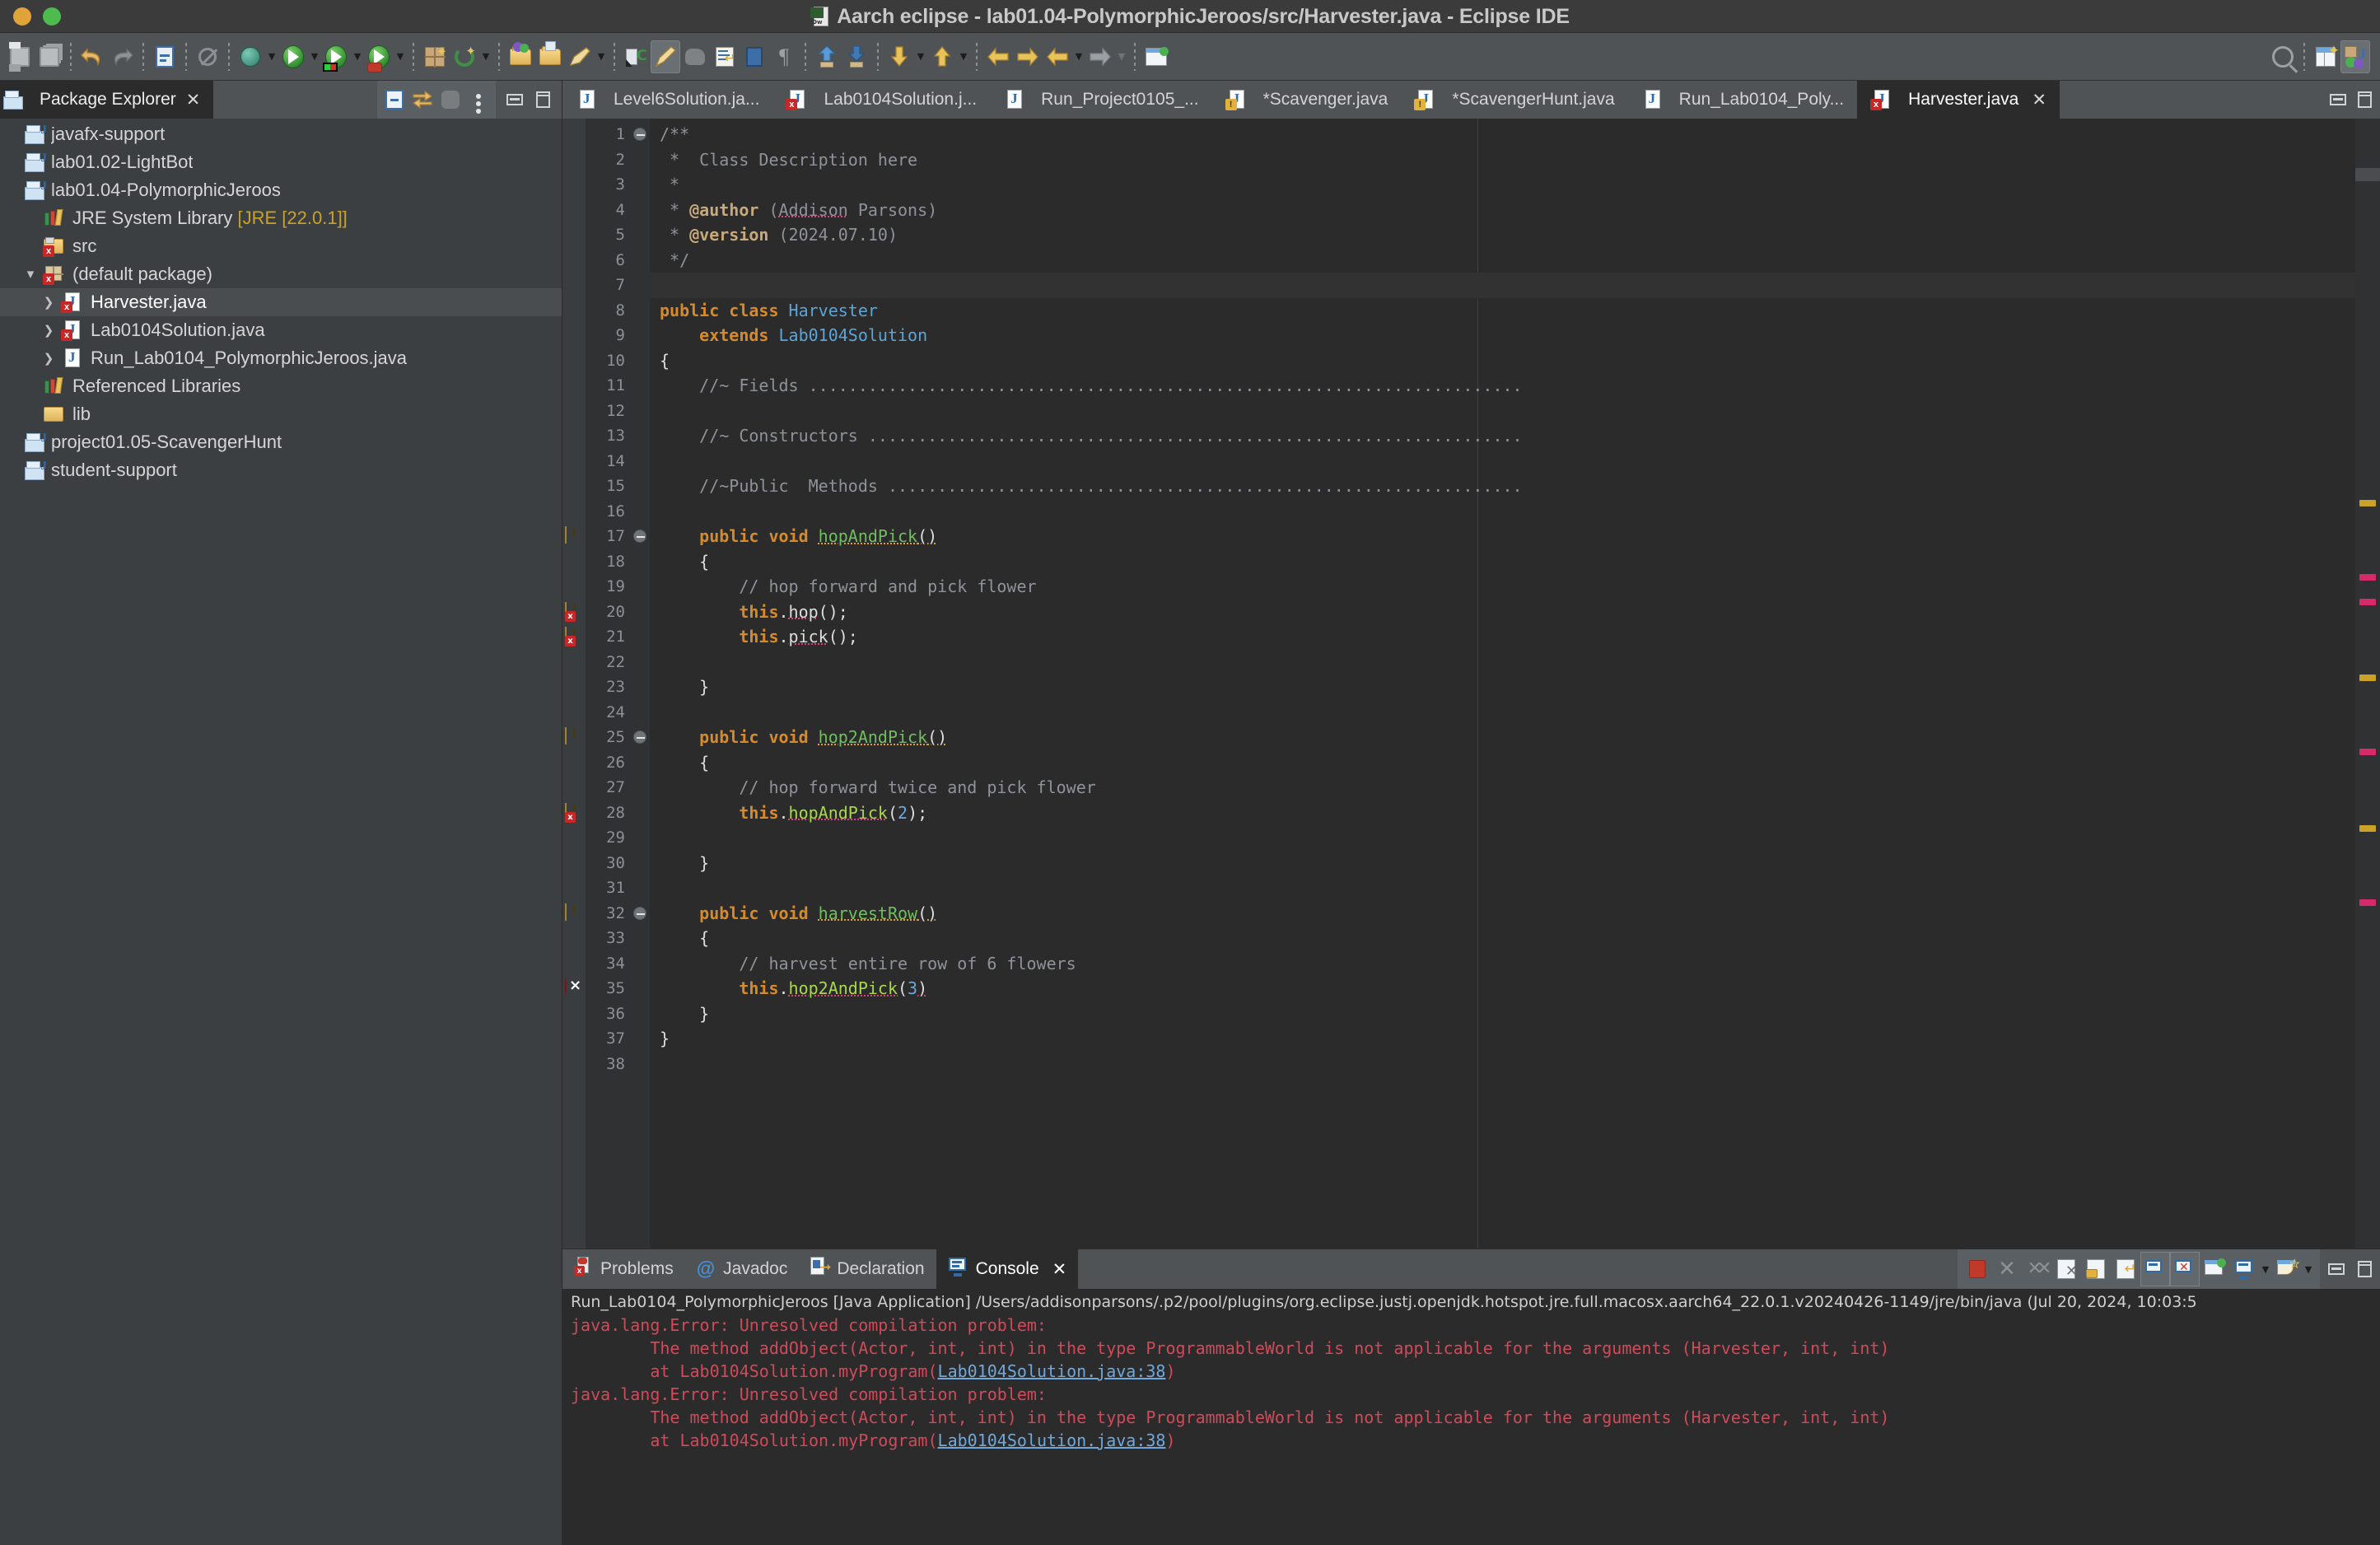 The height and width of the screenshot is (1545, 2380). What do you see at coordinates (2325, 56) in the screenshot?
I see `open-perspective-icon: ✦` at bounding box center [2325, 56].